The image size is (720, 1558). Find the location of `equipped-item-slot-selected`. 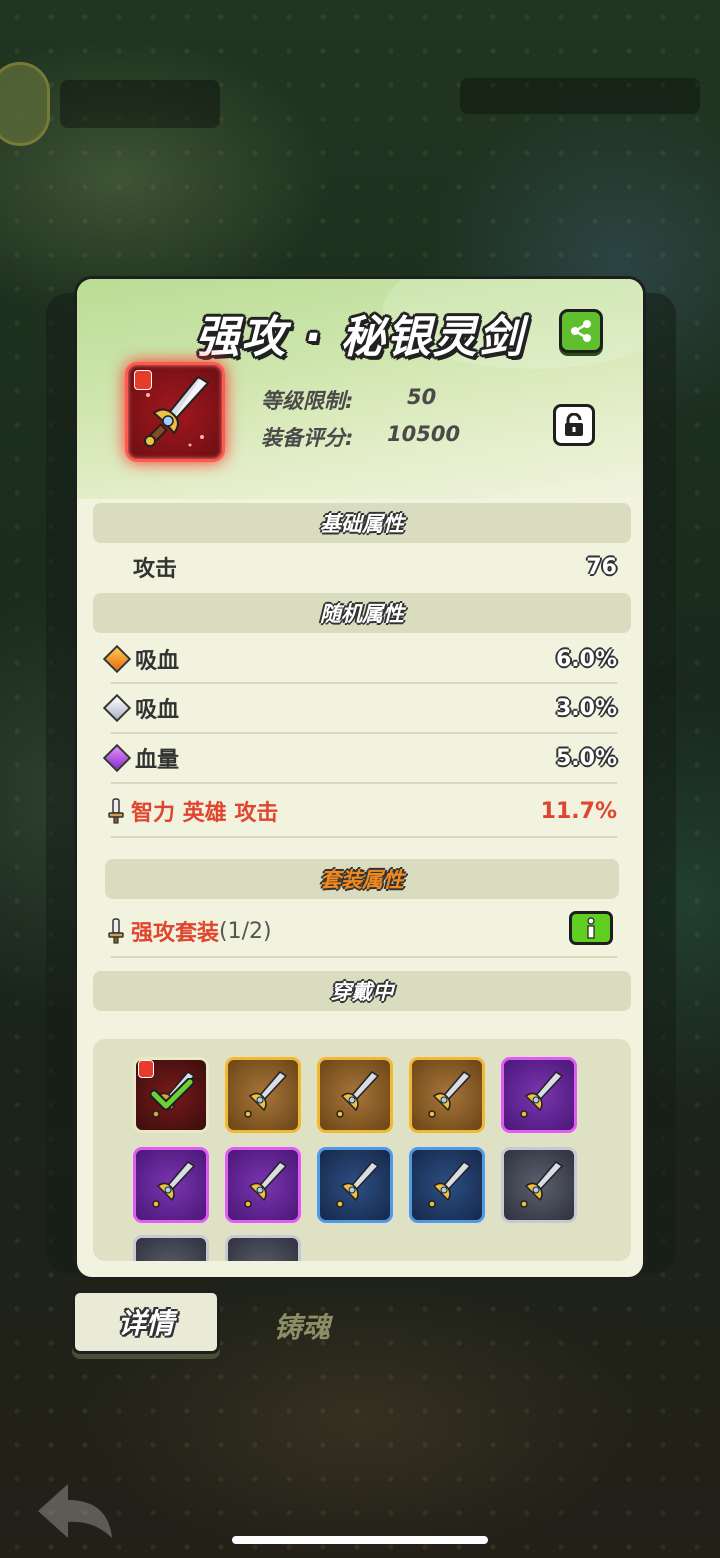

equipped-item-slot-selected is located at coordinates (171, 1095).